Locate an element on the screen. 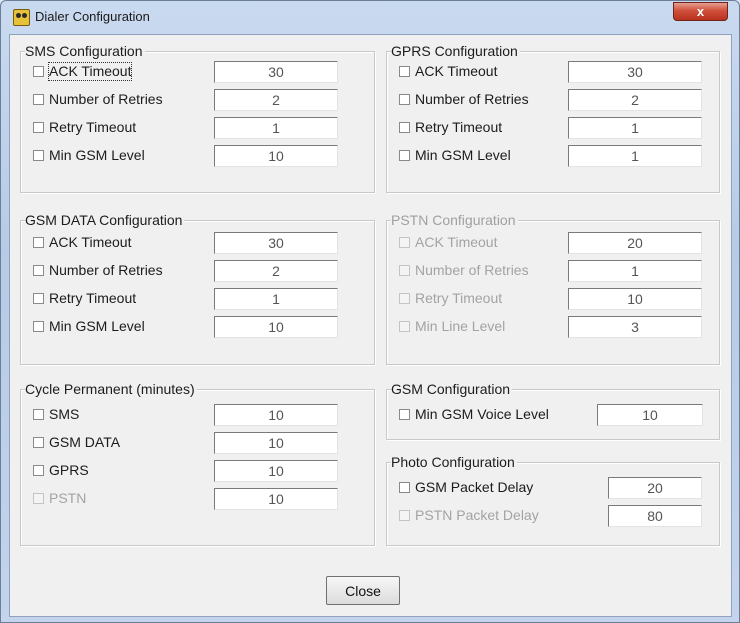  pstn-number-of-retries-field is located at coordinates (635, 271).